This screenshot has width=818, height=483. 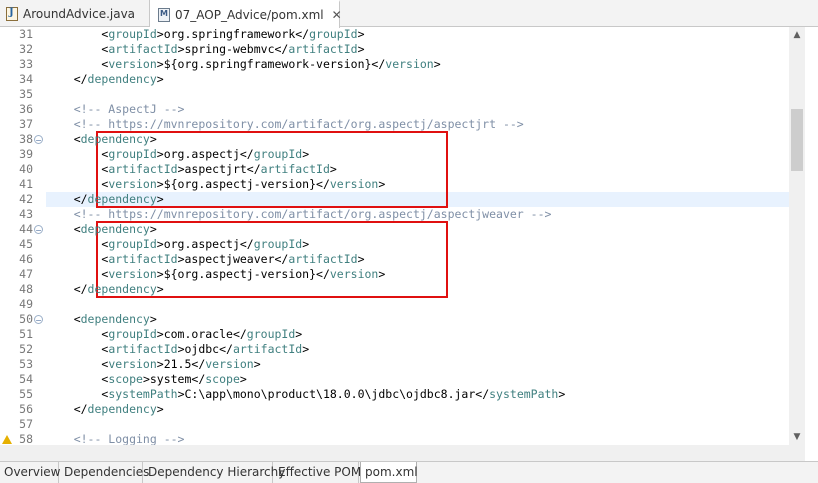 What do you see at coordinates (26, 244) in the screenshot?
I see `line-number: 45` at bounding box center [26, 244].